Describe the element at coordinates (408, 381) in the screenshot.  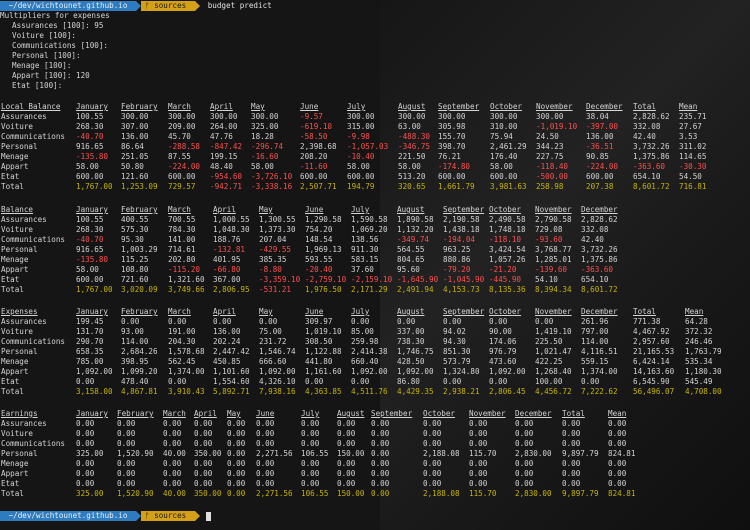
I see `table-cell: 86.80` at that location.